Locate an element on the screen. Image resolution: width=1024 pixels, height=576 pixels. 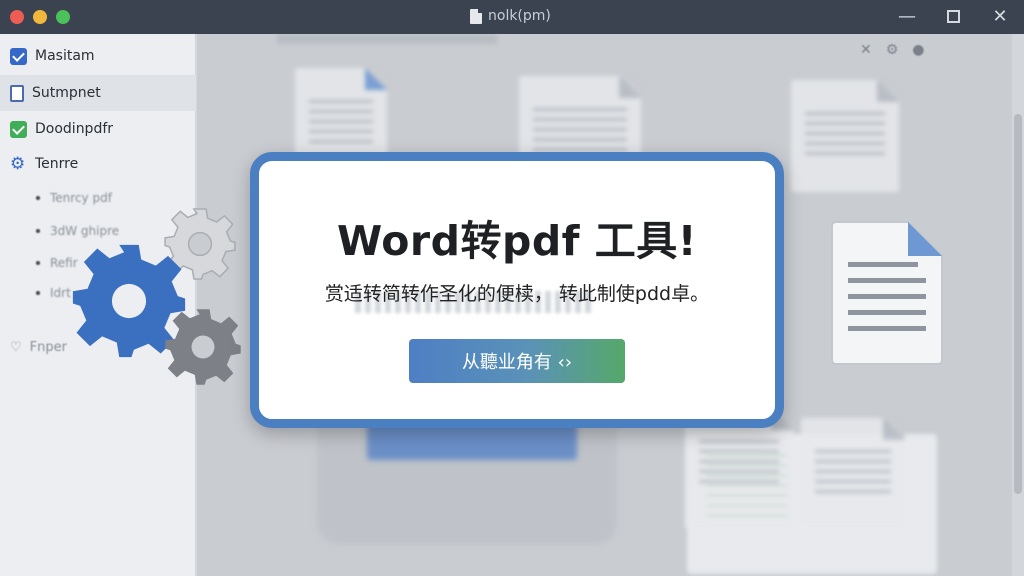
scroll-thumb is located at coordinates (1018, 304).